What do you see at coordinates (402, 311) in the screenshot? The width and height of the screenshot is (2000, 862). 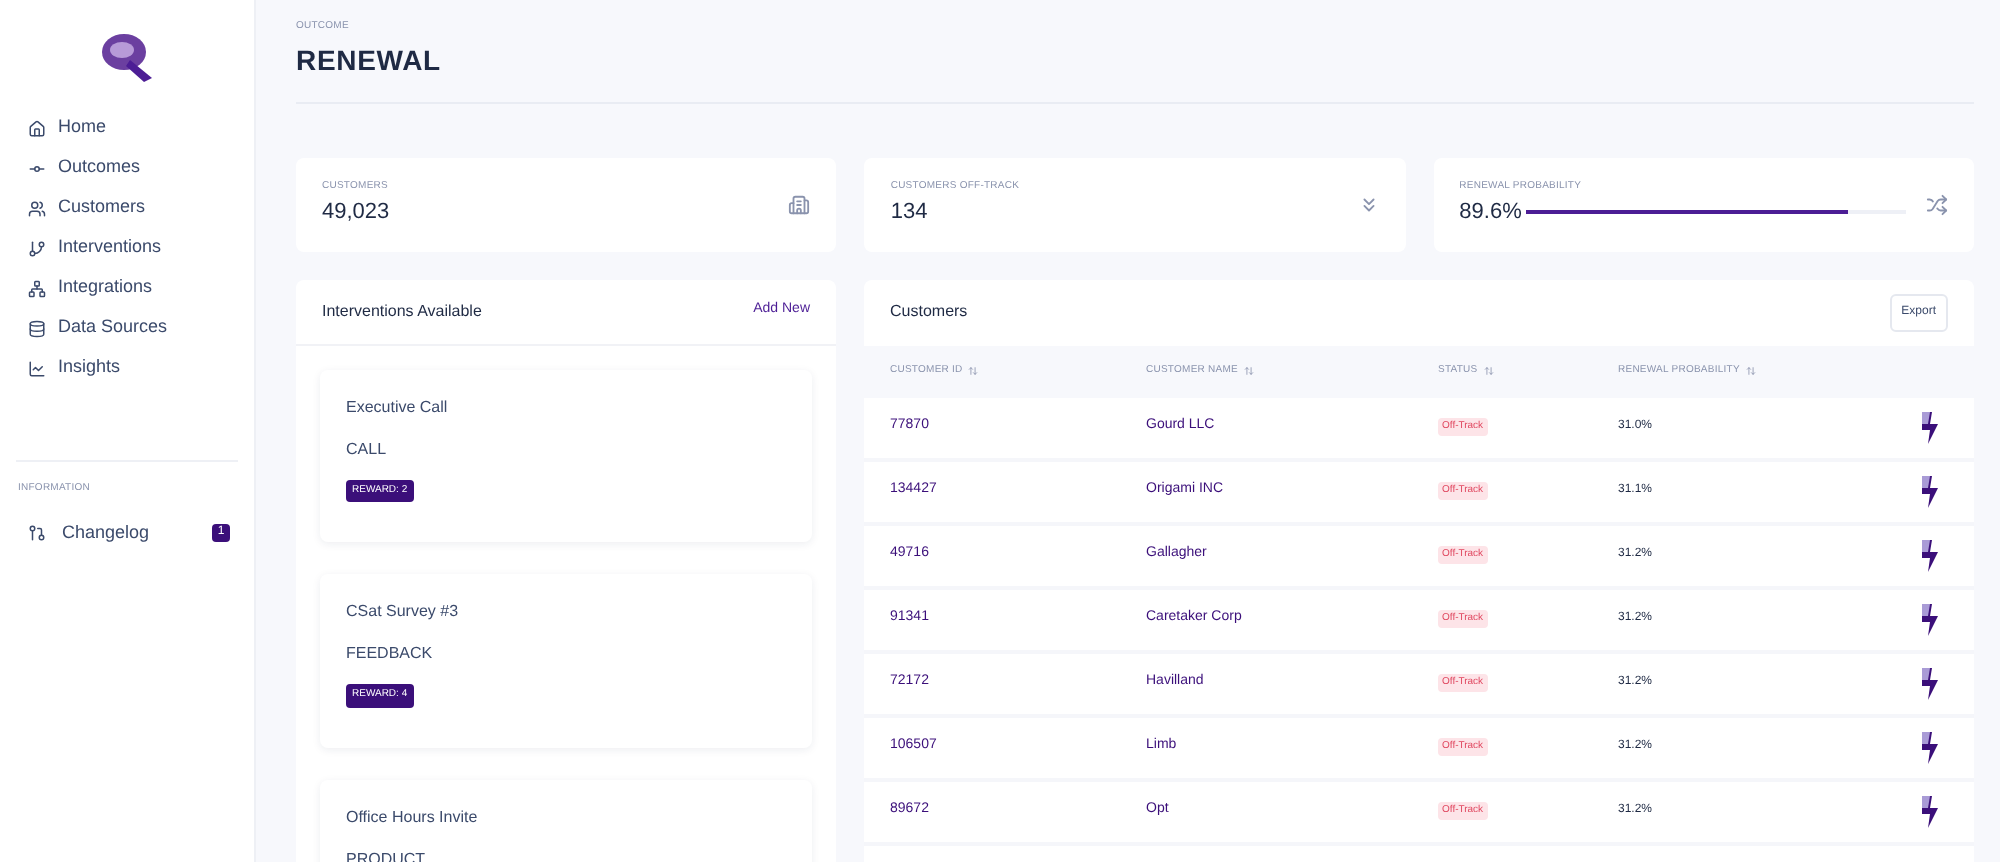 I see `panel-title: Interventions Available` at bounding box center [402, 311].